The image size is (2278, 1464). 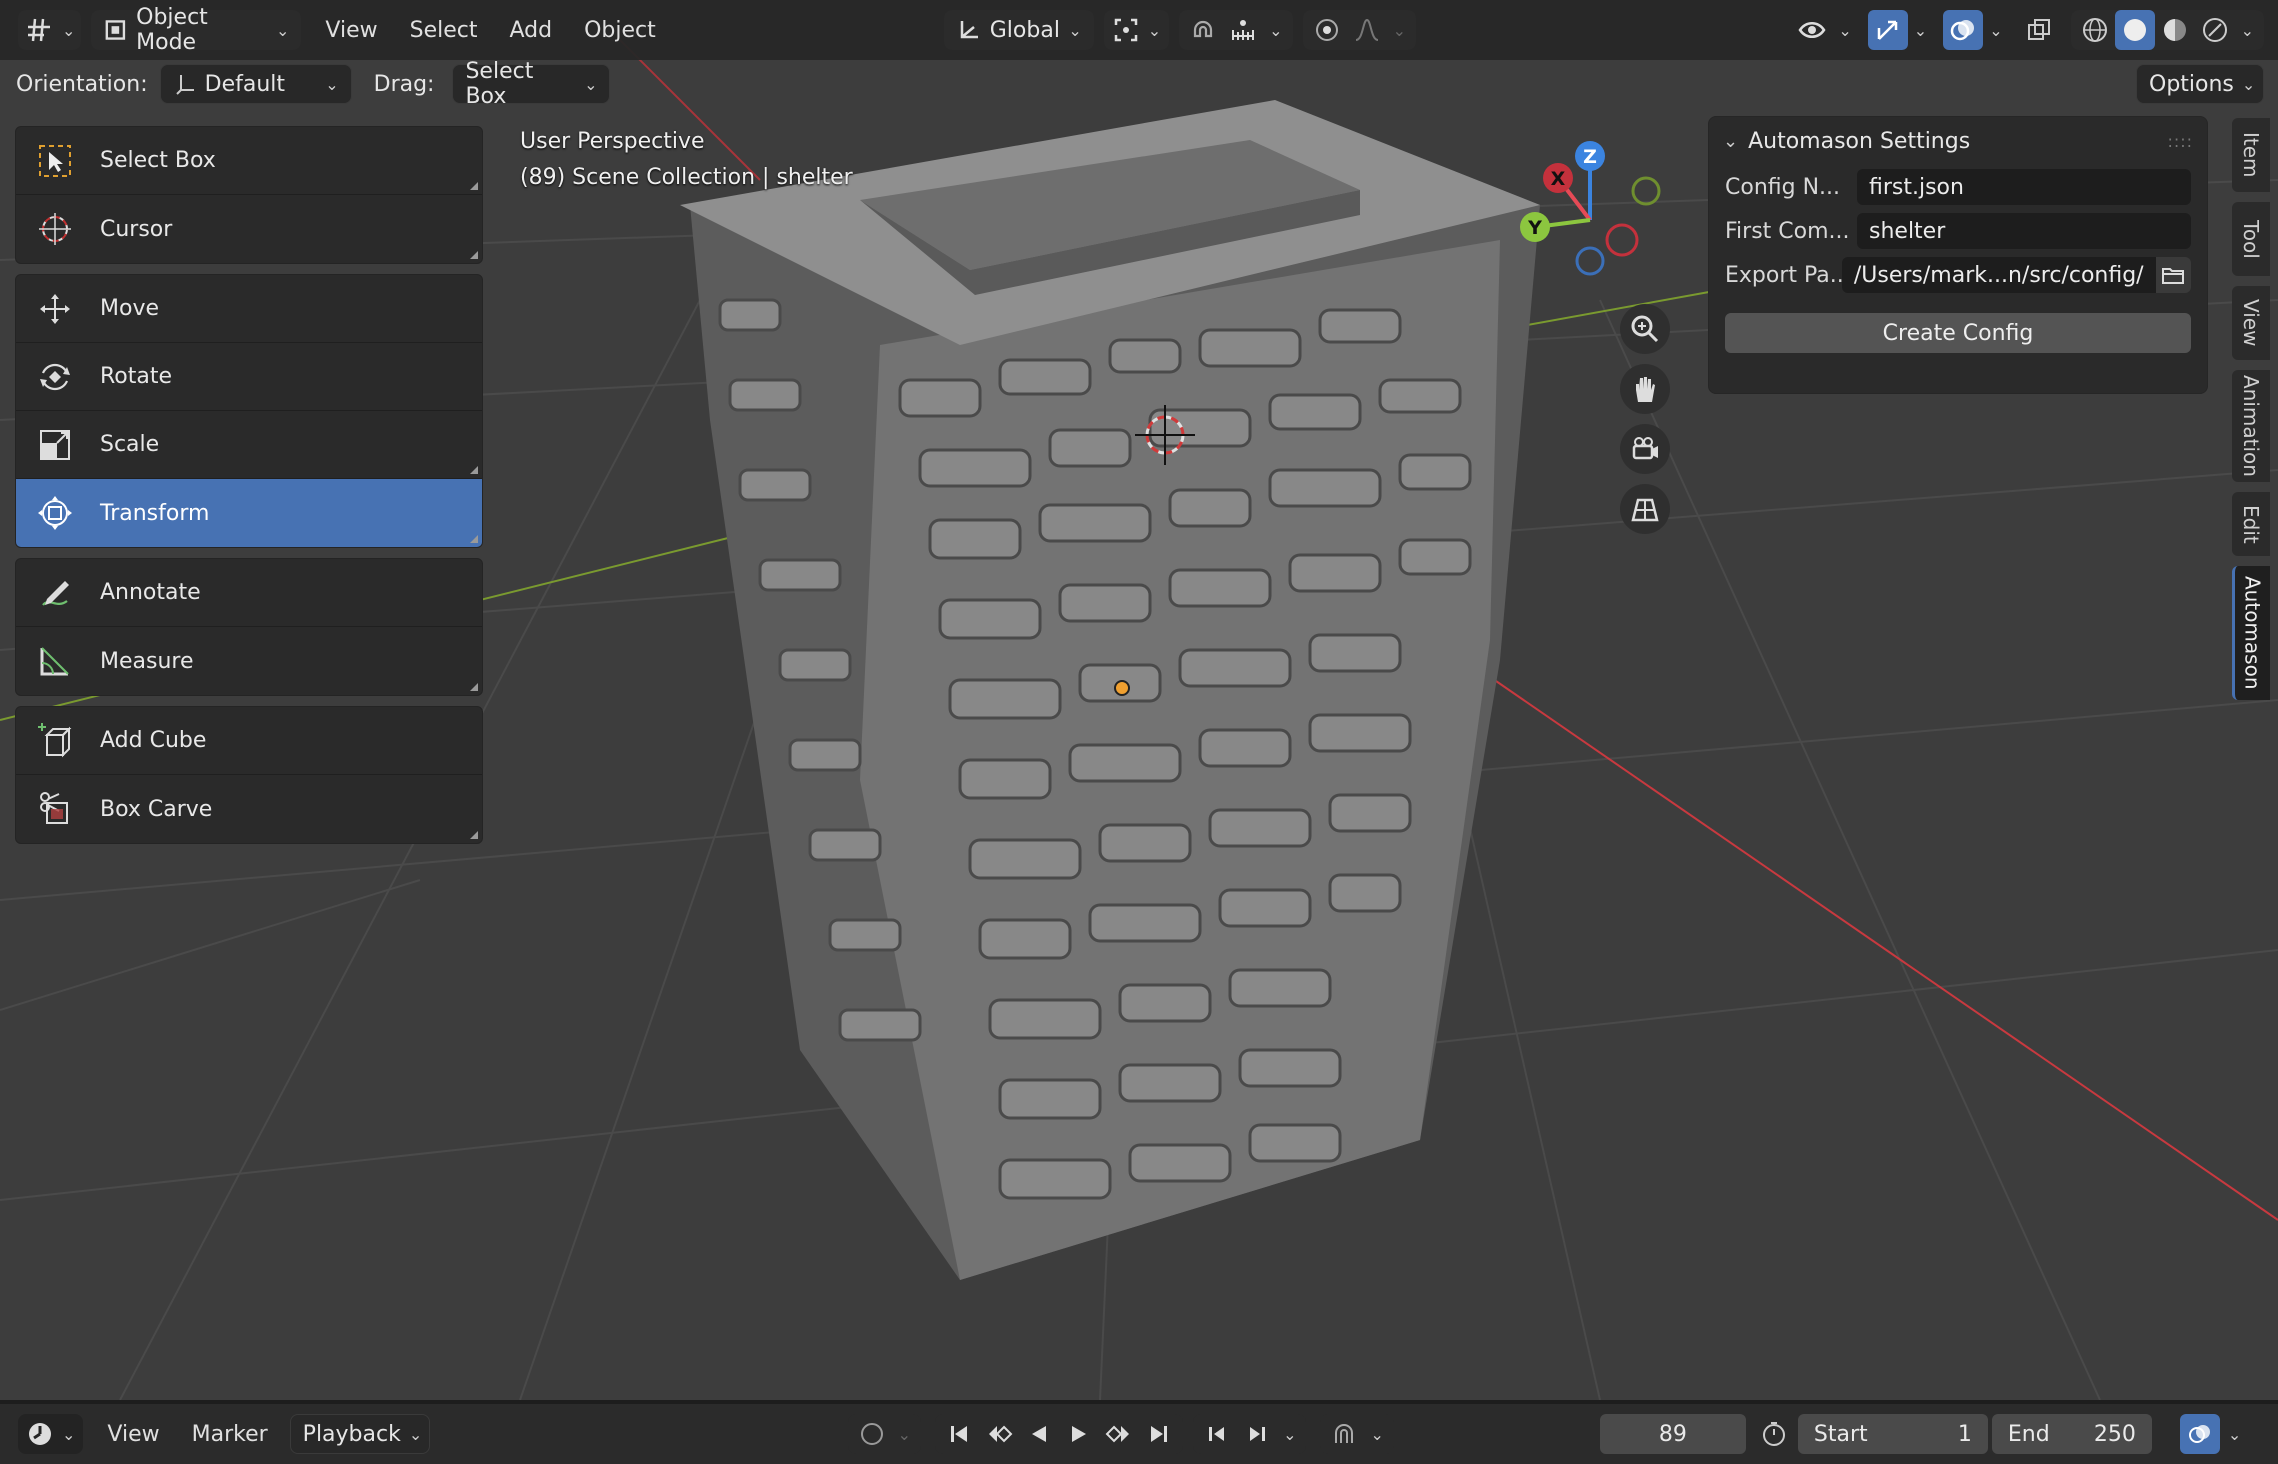 I want to click on menu-select: Select, so click(x=444, y=30).